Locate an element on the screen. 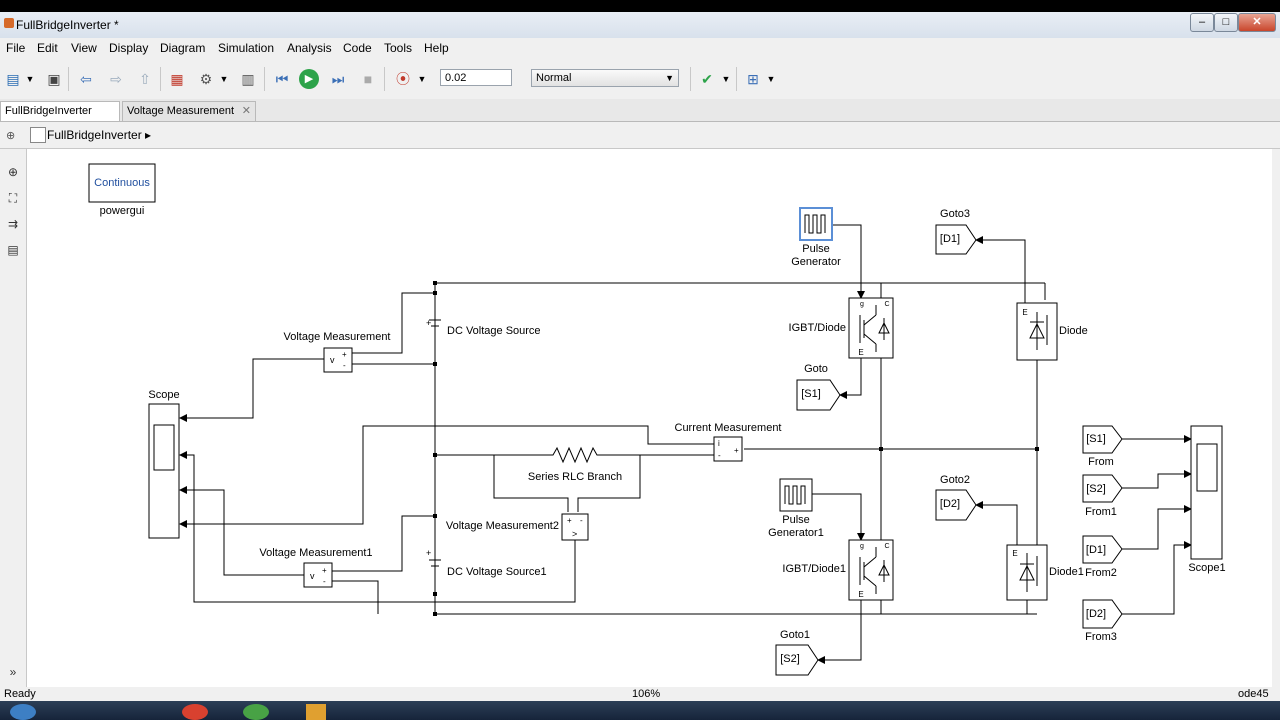 This screenshot has width=1280, height=720. record-icon: ⦿ is located at coordinates (403, 79).